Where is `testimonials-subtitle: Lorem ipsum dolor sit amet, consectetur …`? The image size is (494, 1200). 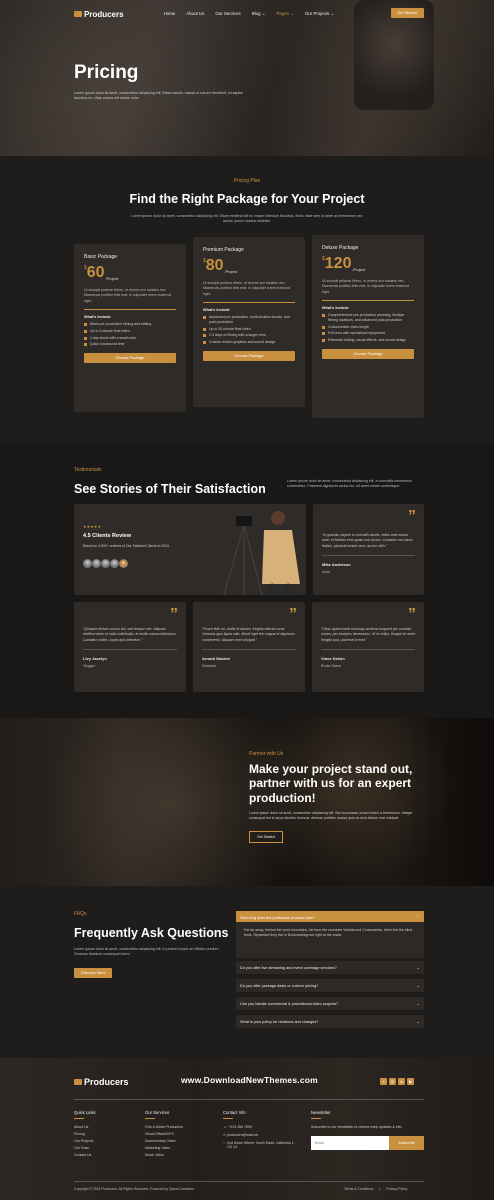
testimonials-subtitle: Lorem ipsum dolor sit amet, consectetur … is located at coordinates (350, 484).